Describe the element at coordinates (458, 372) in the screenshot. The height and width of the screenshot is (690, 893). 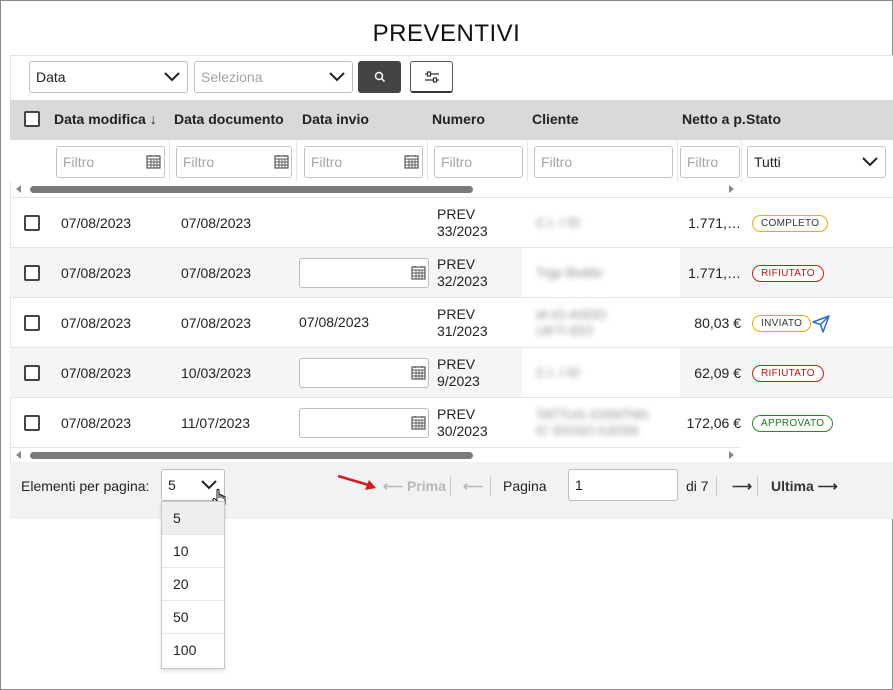
I see `cell-numero: PREV 9/2023` at that location.